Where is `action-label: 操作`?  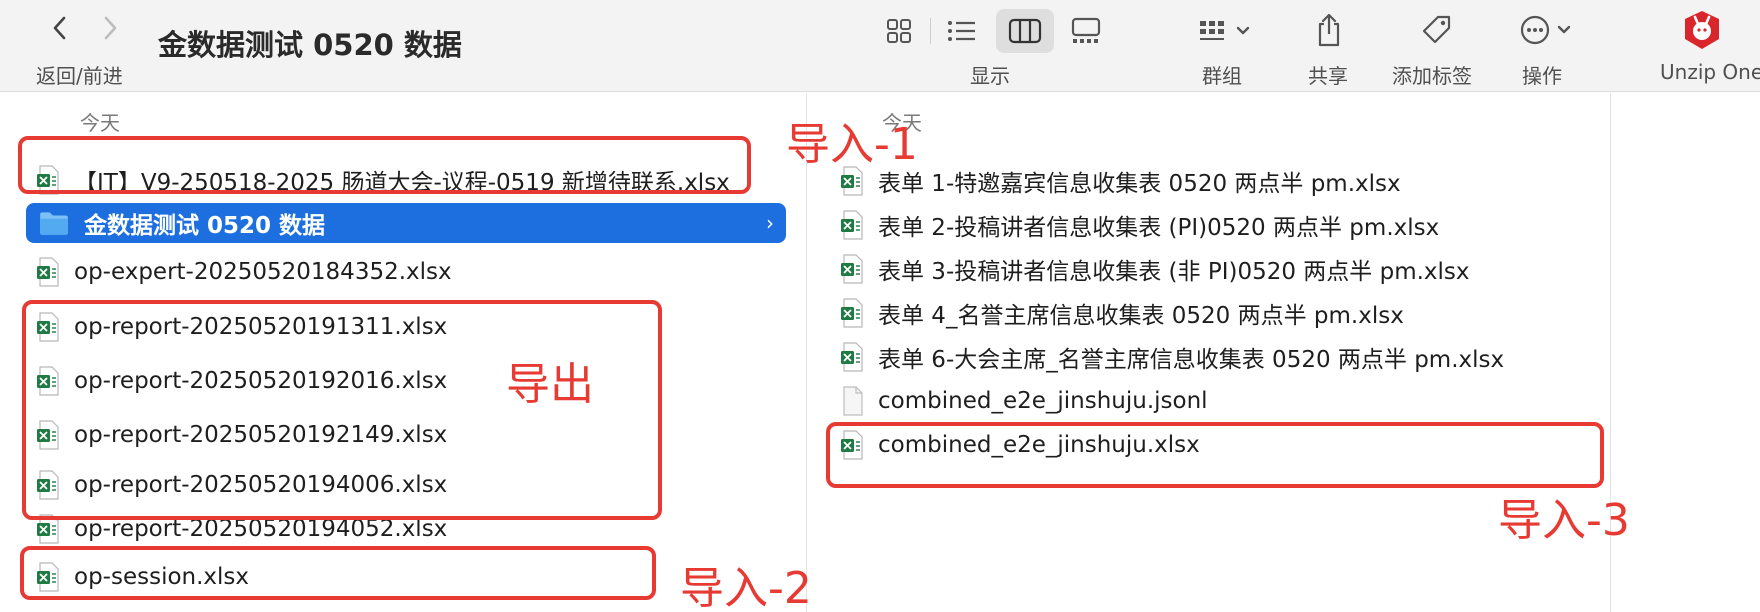
action-label: 操作 is located at coordinates (1542, 76).